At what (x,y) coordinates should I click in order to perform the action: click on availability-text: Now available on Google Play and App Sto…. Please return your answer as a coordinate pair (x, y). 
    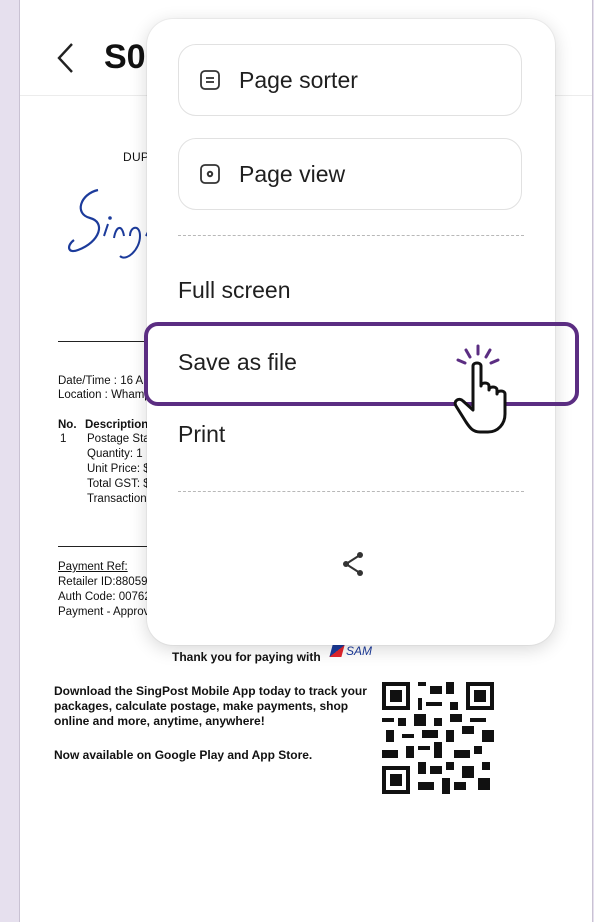
    Looking at the image, I should click on (183, 755).